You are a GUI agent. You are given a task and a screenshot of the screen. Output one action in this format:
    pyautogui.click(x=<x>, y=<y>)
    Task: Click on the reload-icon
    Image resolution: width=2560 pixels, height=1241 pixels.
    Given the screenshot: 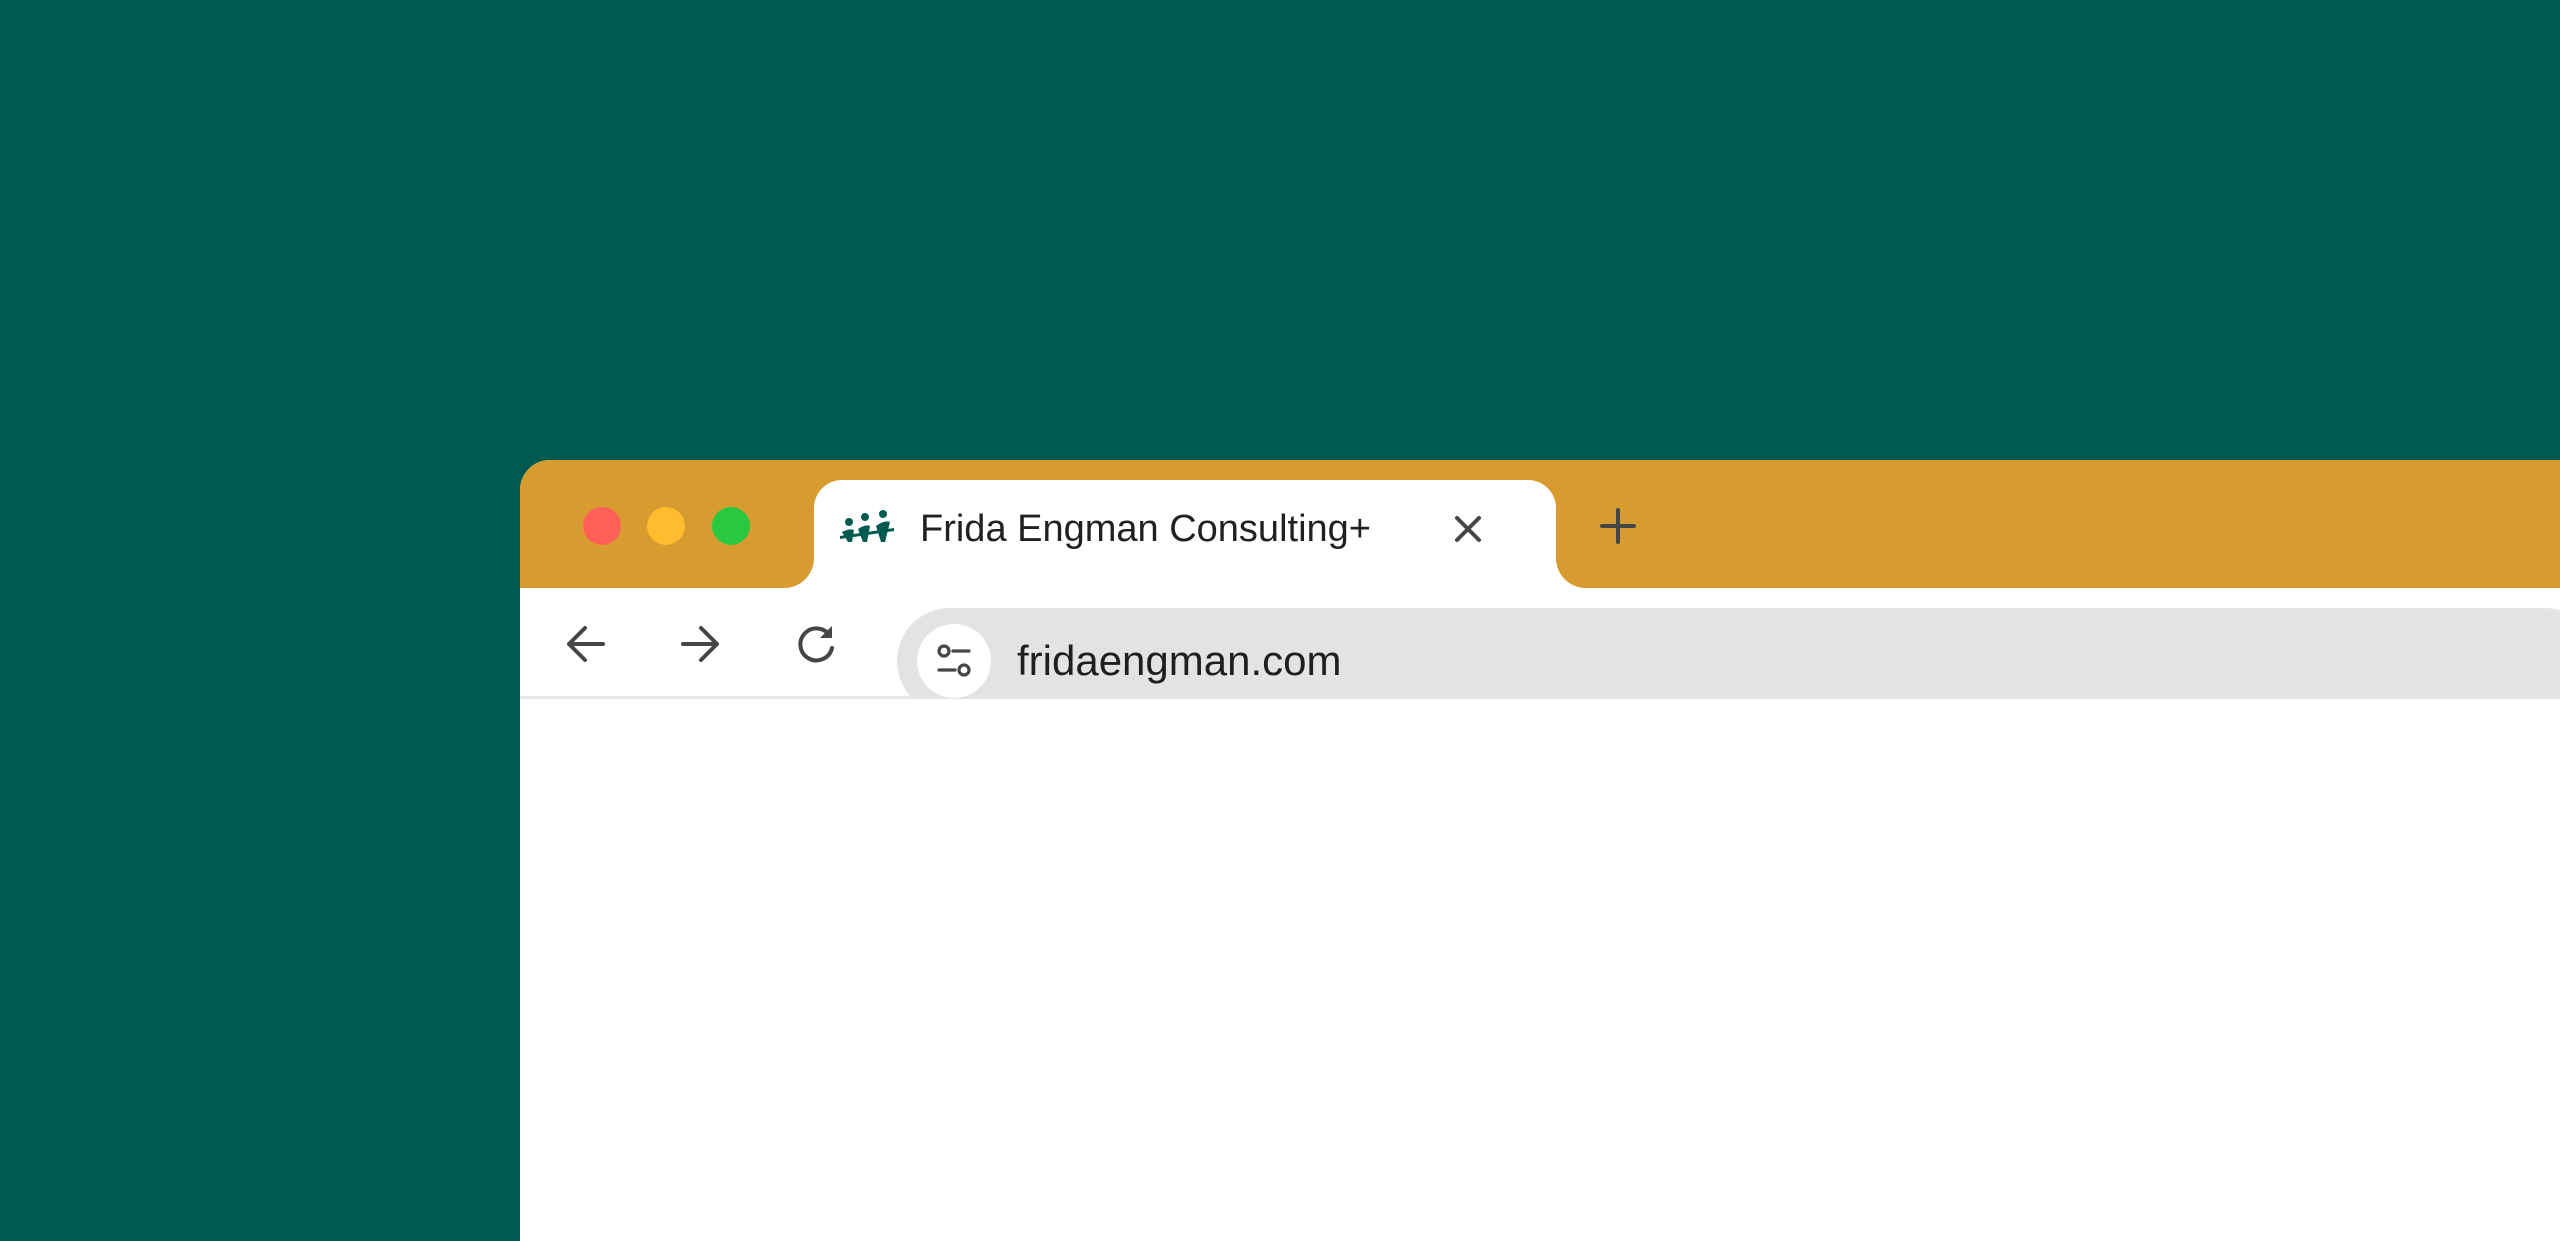 What is the action you would take?
    pyautogui.click(x=816, y=644)
    